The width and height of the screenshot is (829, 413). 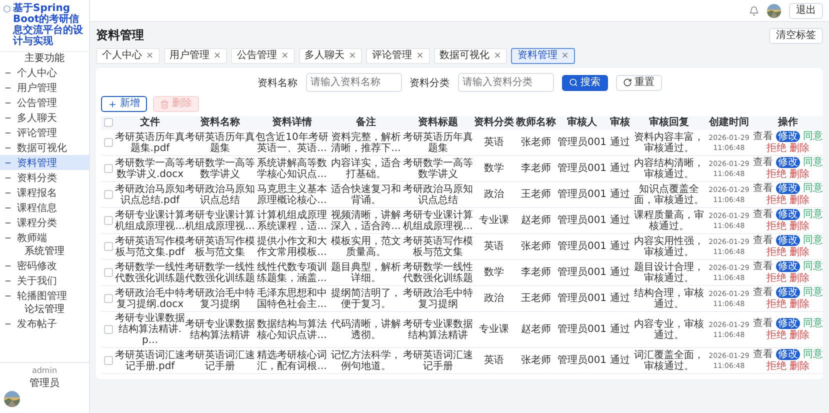 What do you see at coordinates (263, 56) in the screenshot?
I see `tab: 公告管理 ×` at bounding box center [263, 56].